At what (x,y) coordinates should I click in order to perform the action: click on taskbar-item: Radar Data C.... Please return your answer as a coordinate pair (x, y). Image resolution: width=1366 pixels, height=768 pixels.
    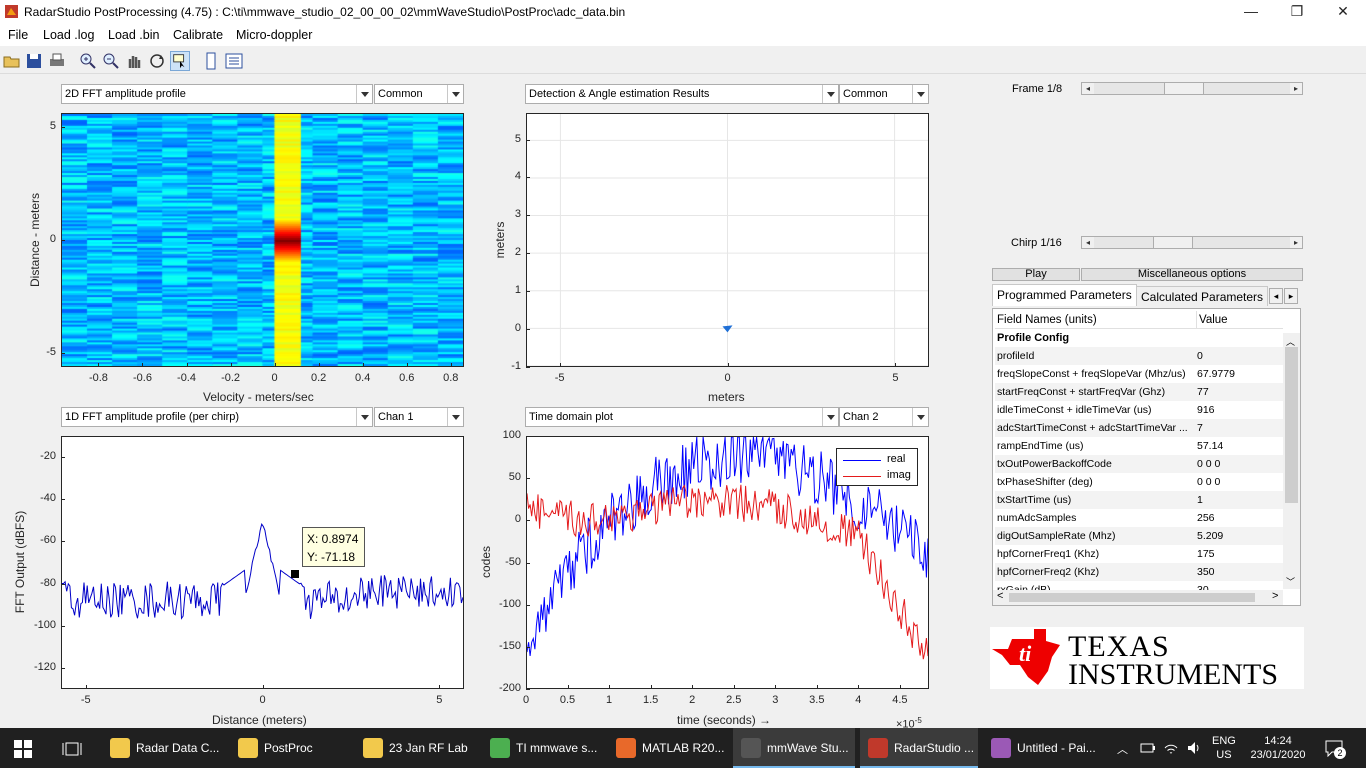
    Looking at the image, I should click on (164, 748).